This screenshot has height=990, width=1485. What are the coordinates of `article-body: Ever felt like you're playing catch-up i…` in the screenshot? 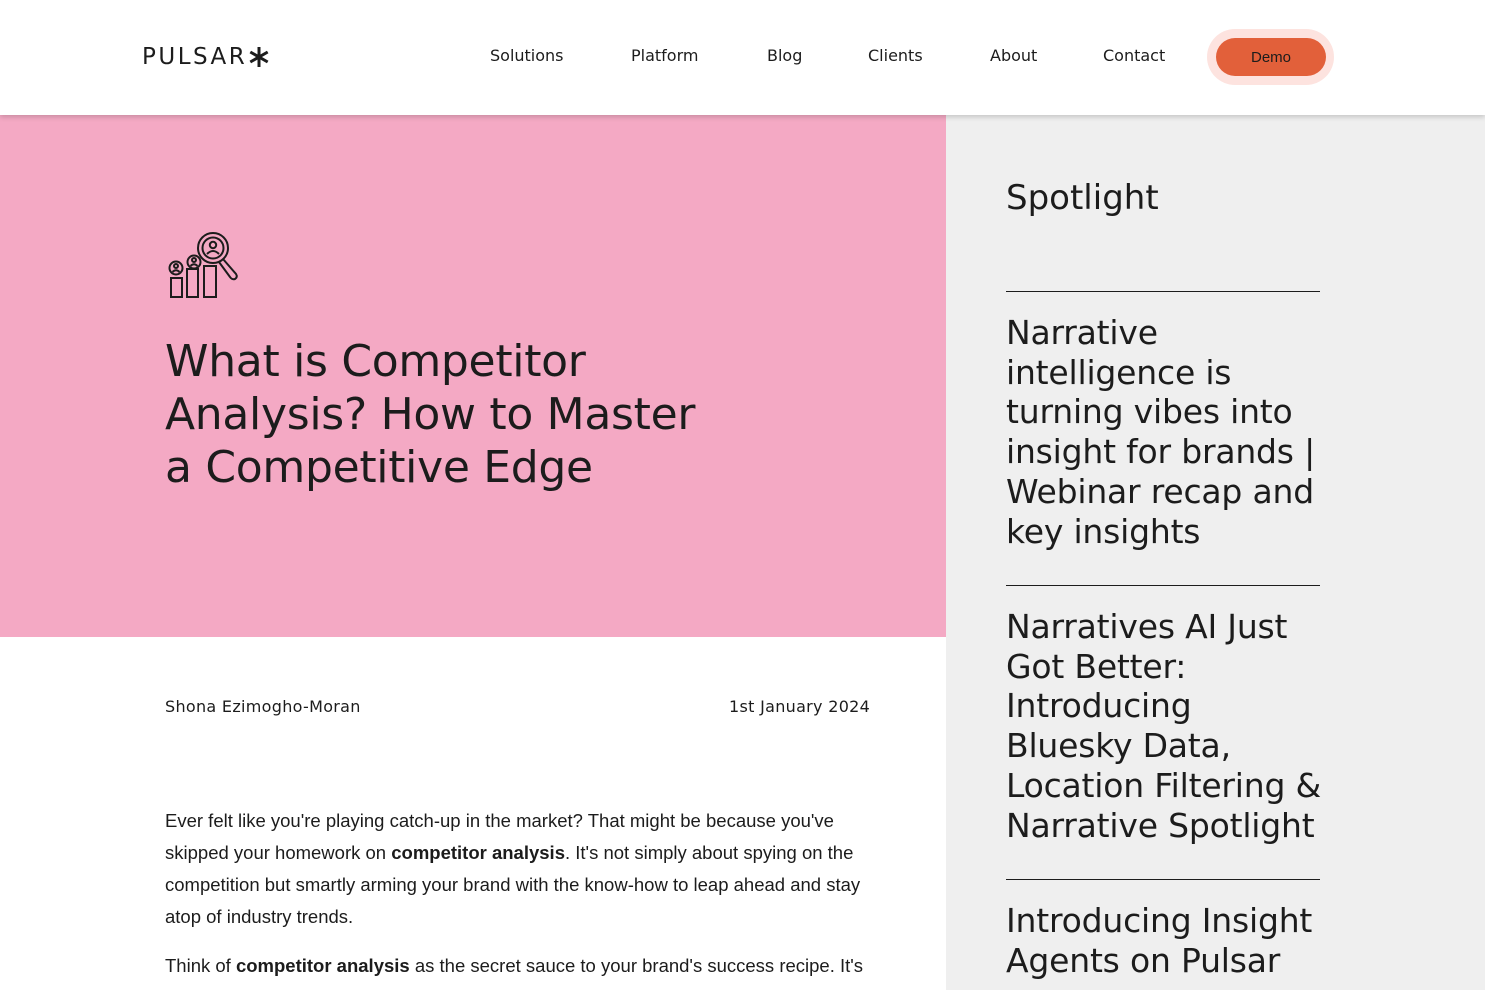 It's located at (521, 897).